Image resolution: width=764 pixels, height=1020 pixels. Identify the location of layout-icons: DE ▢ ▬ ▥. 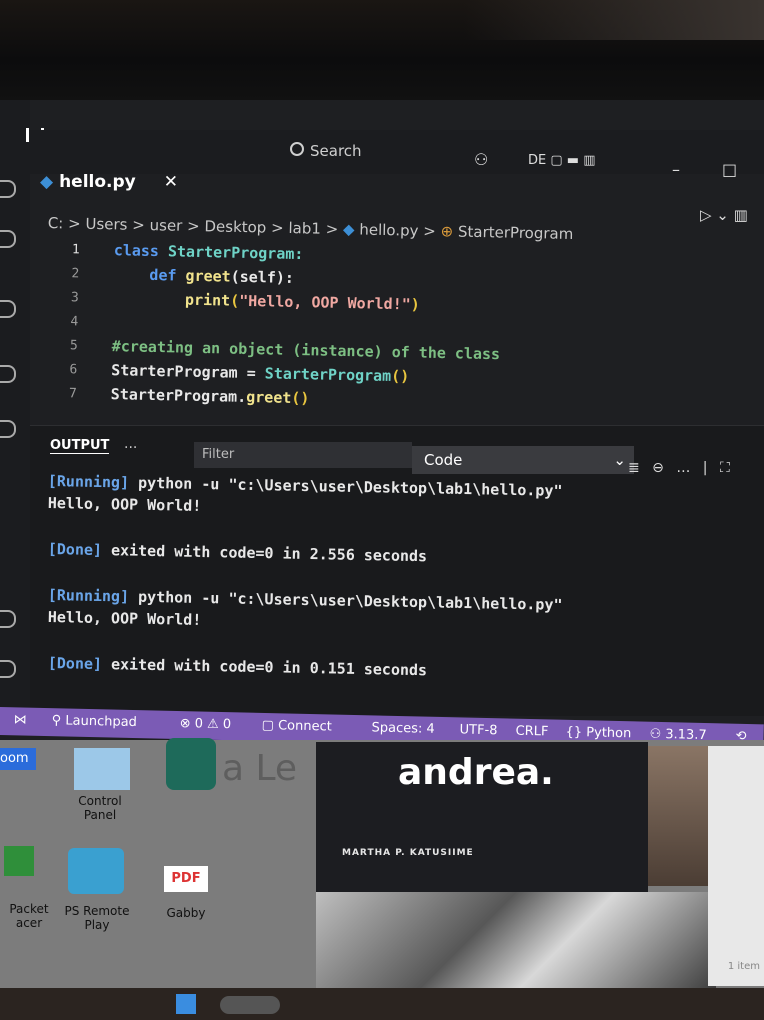
(561, 160).